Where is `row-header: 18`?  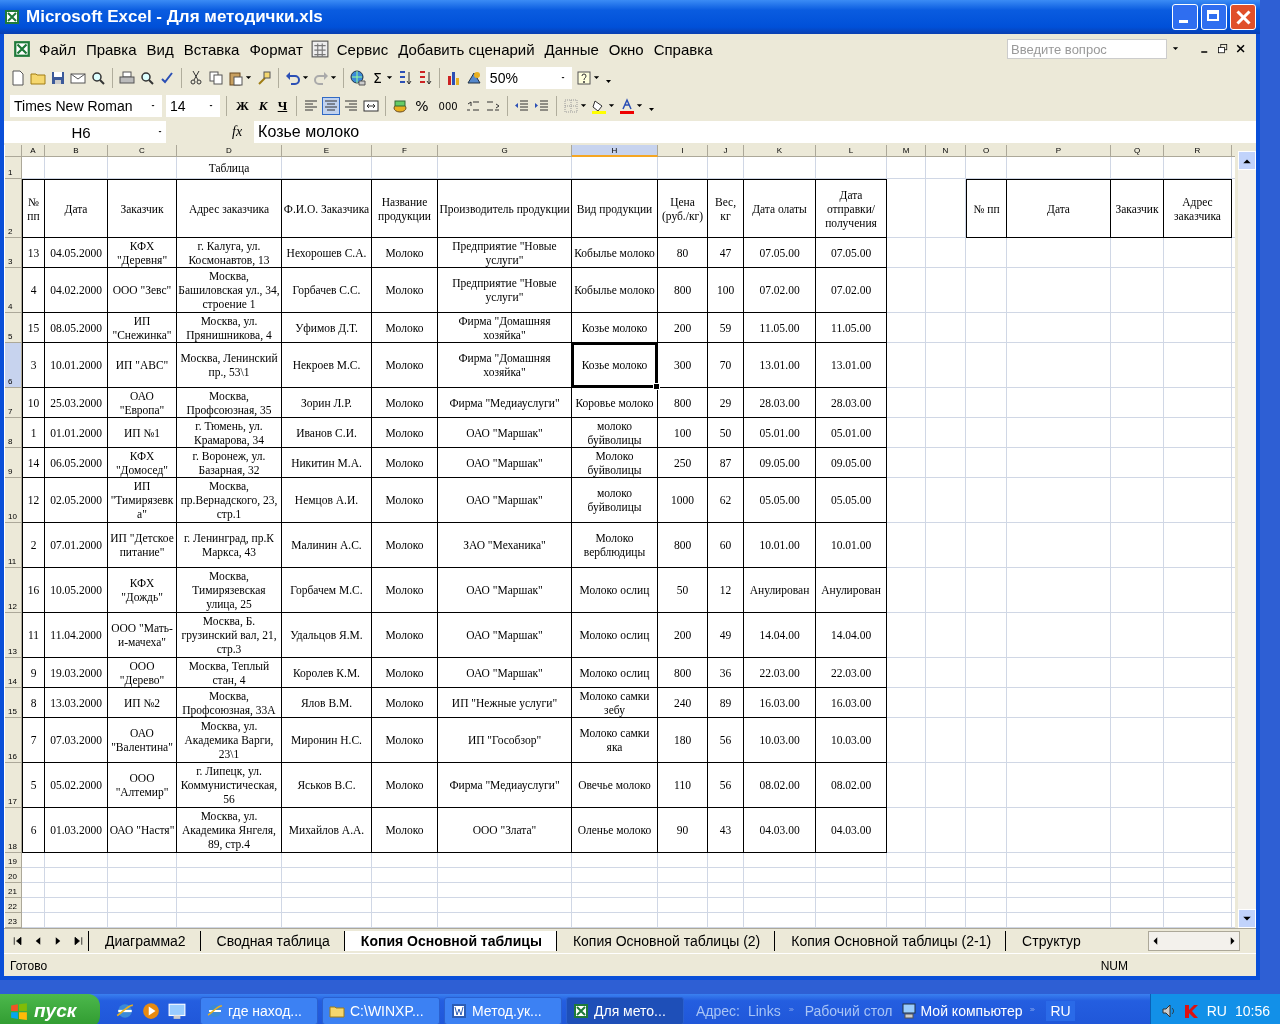 row-header: 18 is located at coordinates (13, 830).